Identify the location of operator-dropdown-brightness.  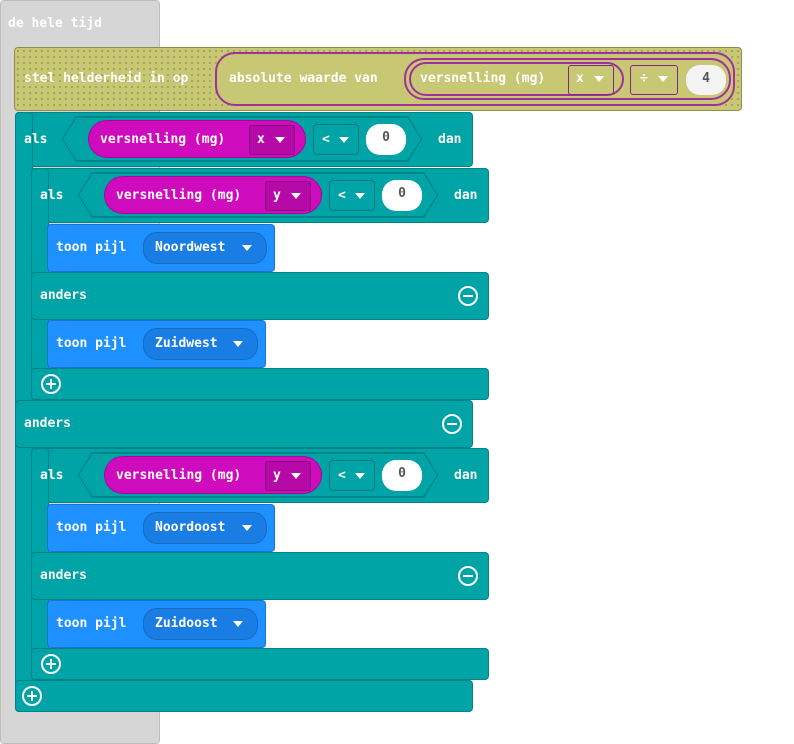
(654, 80).